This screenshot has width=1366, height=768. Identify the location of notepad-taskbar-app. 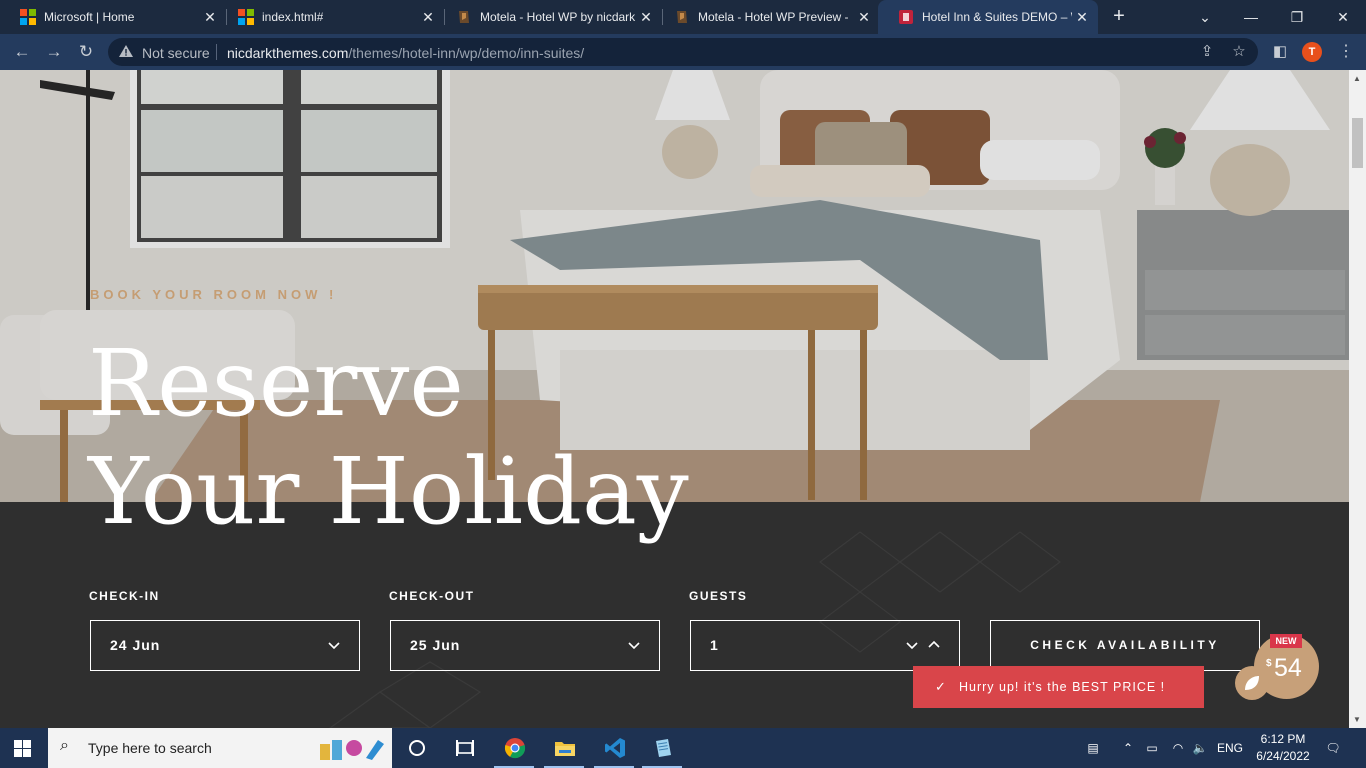
(662, 748).